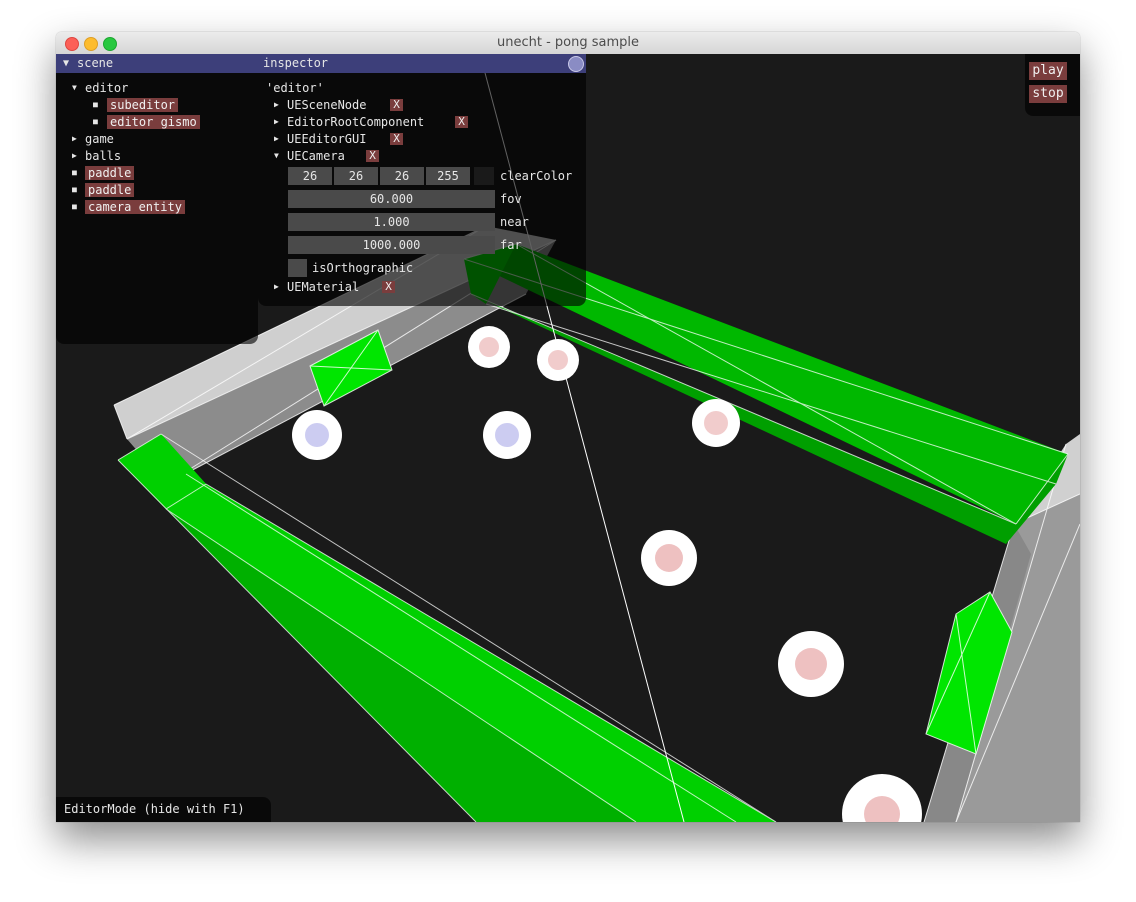 The image size is (1136, 902). What do you see at coordinates (422, 63) in the screenshot?
I see `inspector-panel-header: inspector` at bounding box center [422, 63].